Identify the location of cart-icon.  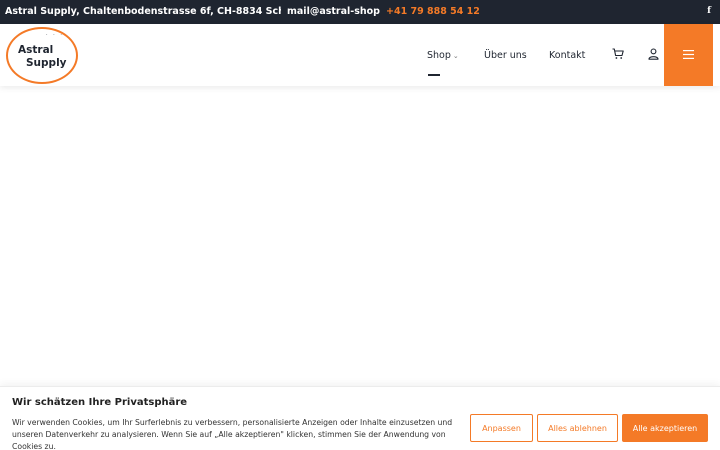
(618, 54).